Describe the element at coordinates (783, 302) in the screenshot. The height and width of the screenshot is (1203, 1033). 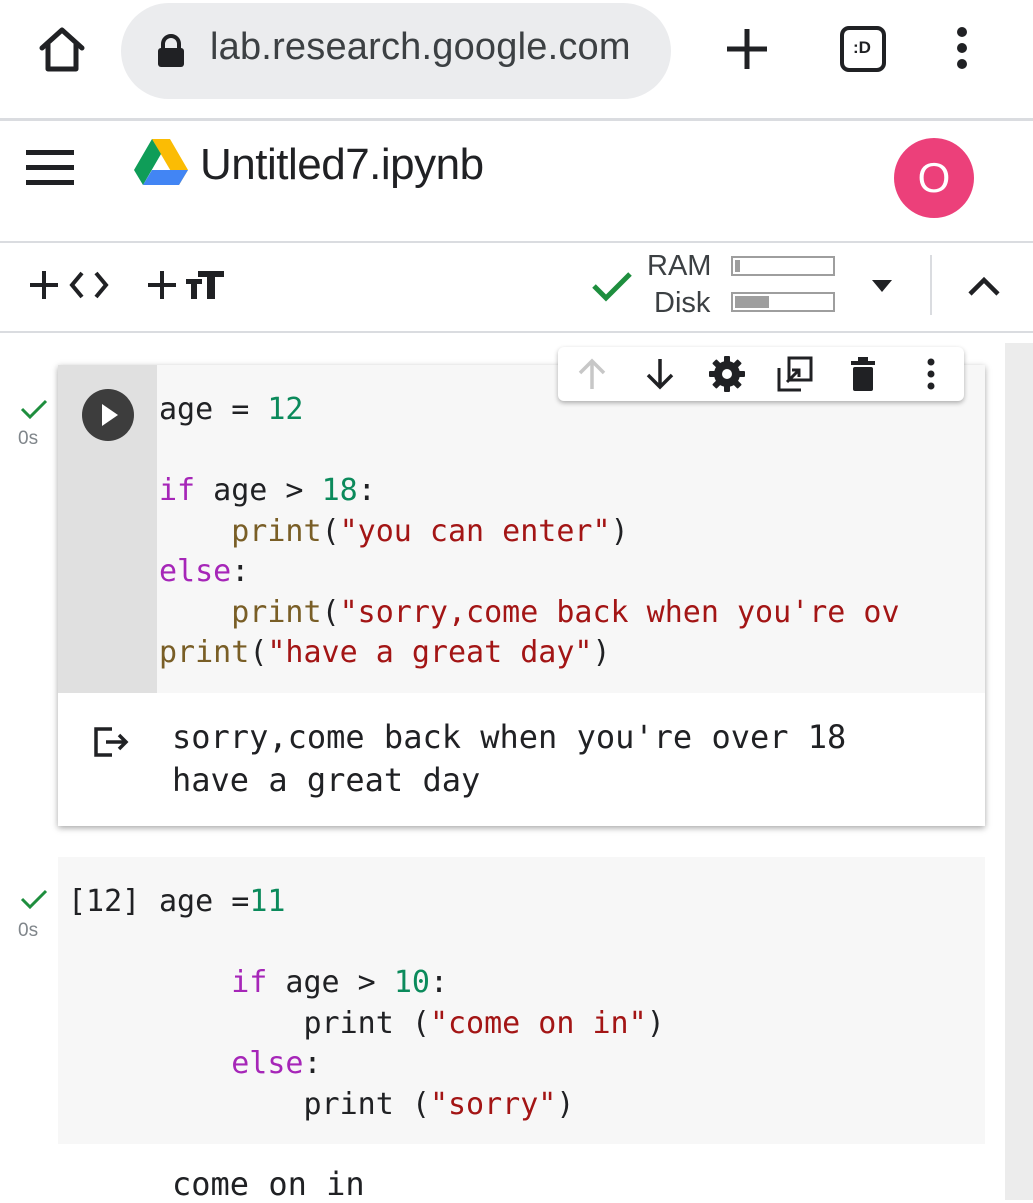
I see `disk-usage-meter` at that location.